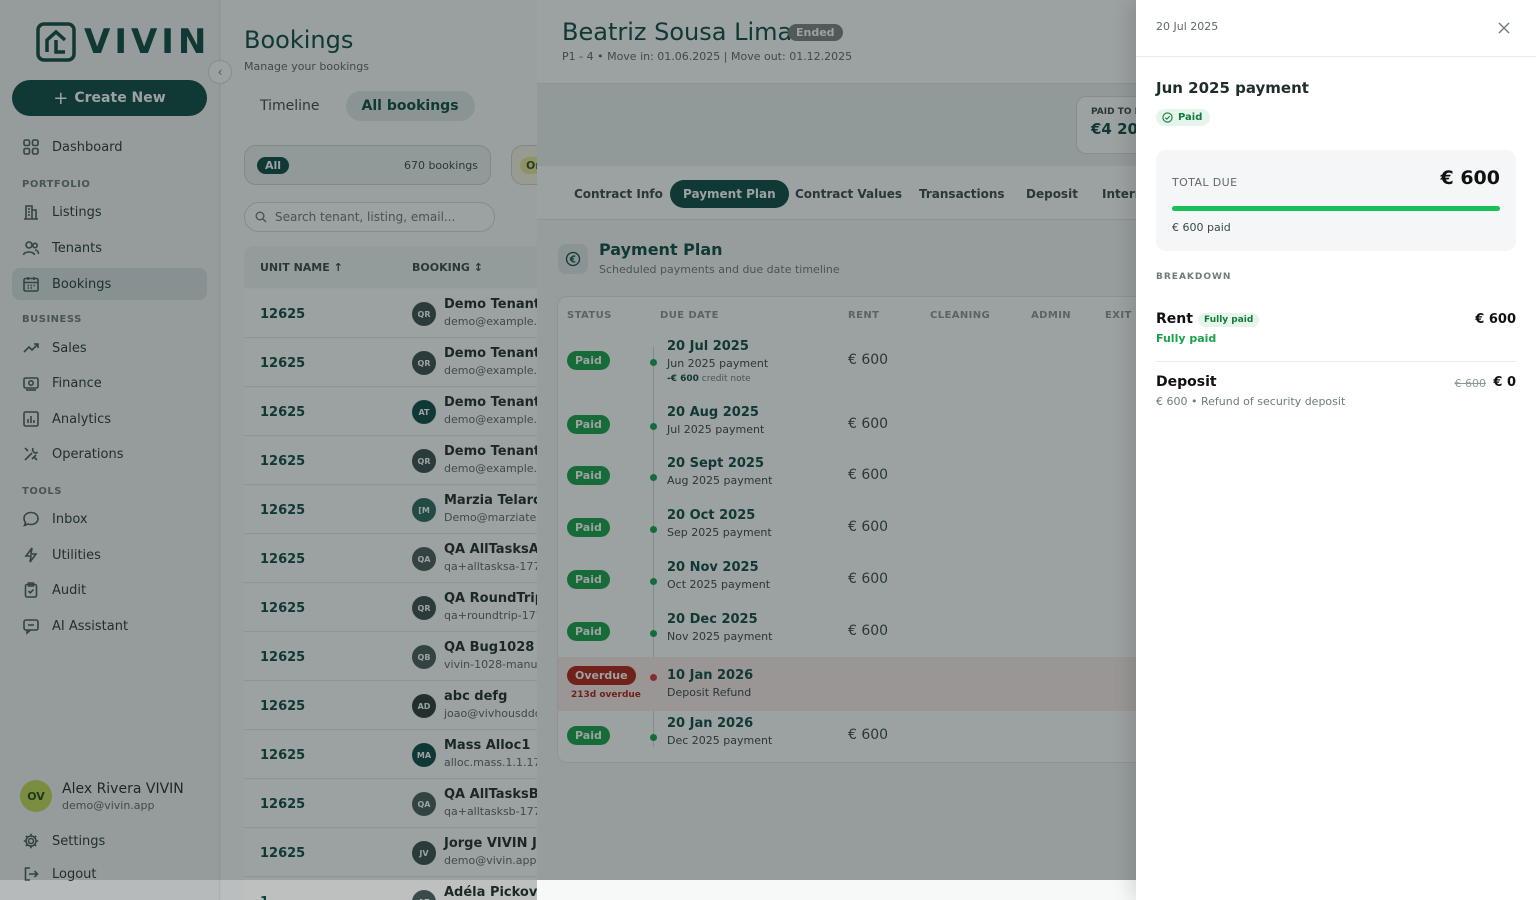 The height and width of the screenshot is (900, 1536). What do you see at coordinates (1504, 28) in the screenshot?
I see `close-icon` at bounding box center [1504, 28].